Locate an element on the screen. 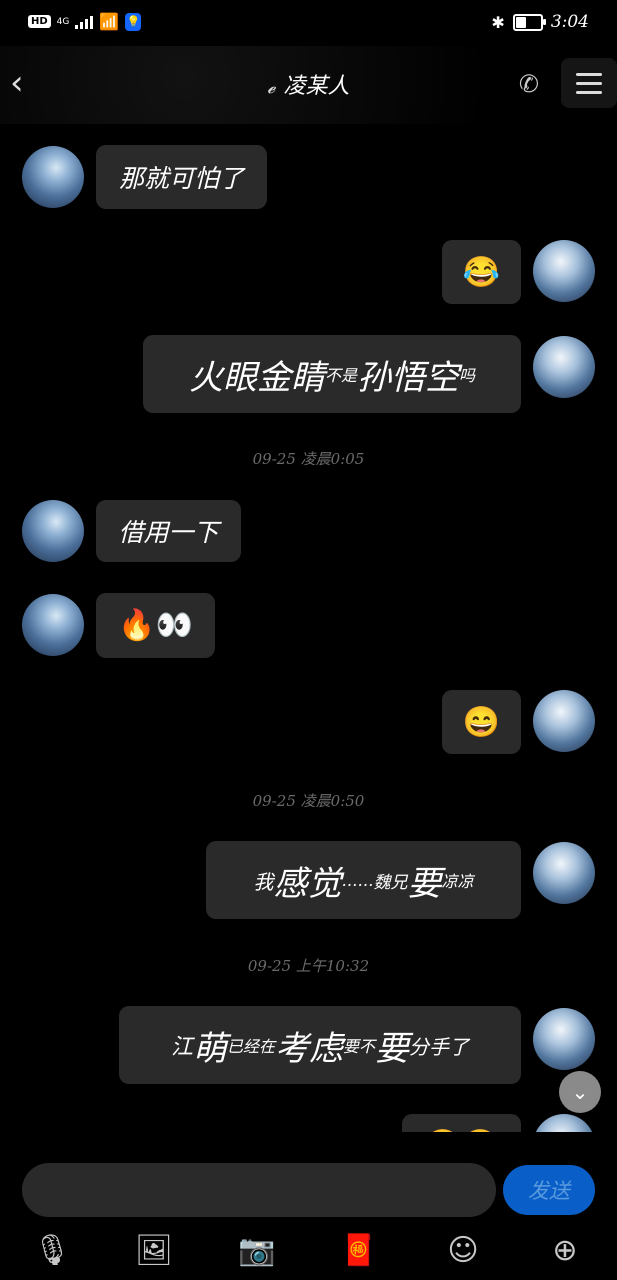  wifi-icon: 📶 is located at coordinates (109, 21).